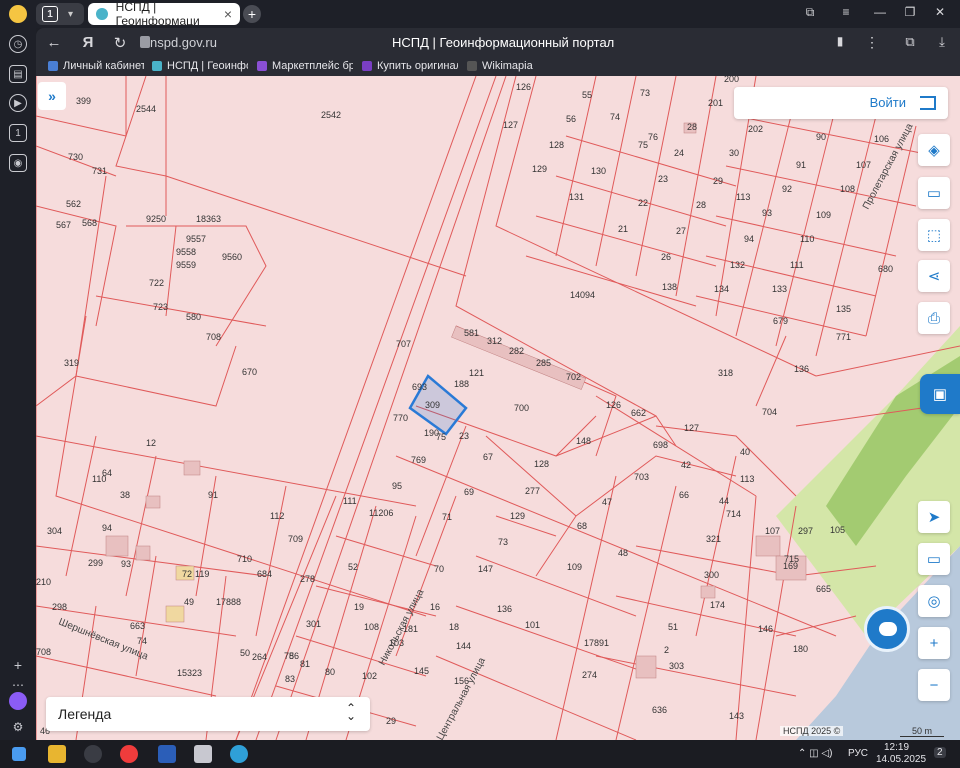 This screenshot has height=768, width=960. I want to click on bookmark-item: Маркетплейс бре, so click(305, 66).